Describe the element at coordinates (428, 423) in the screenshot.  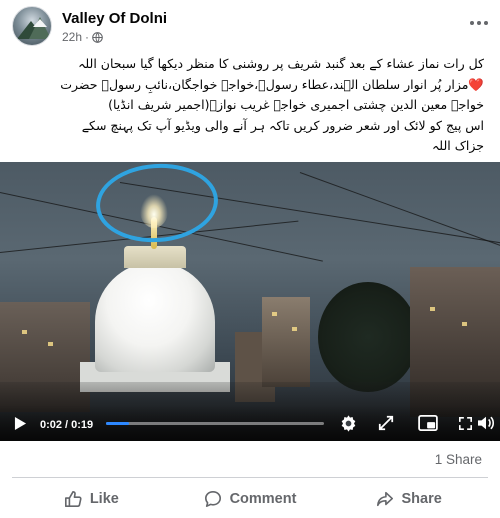
I see `pip-icon` at that location.